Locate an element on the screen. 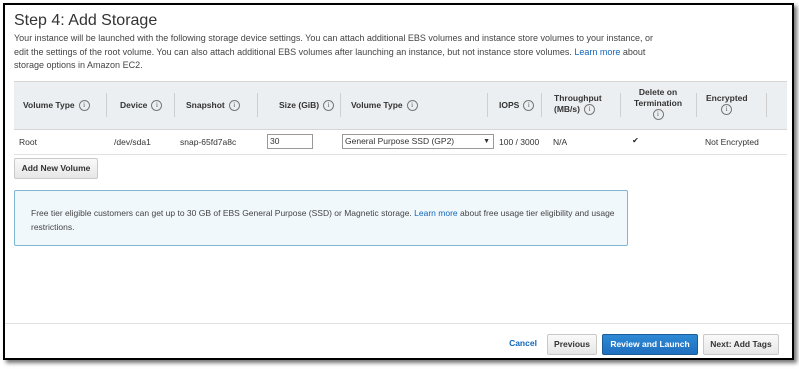 This screenshot has width=799, height=369. notice-learn-more-link: Learn more is located at coordinates (435, 213).